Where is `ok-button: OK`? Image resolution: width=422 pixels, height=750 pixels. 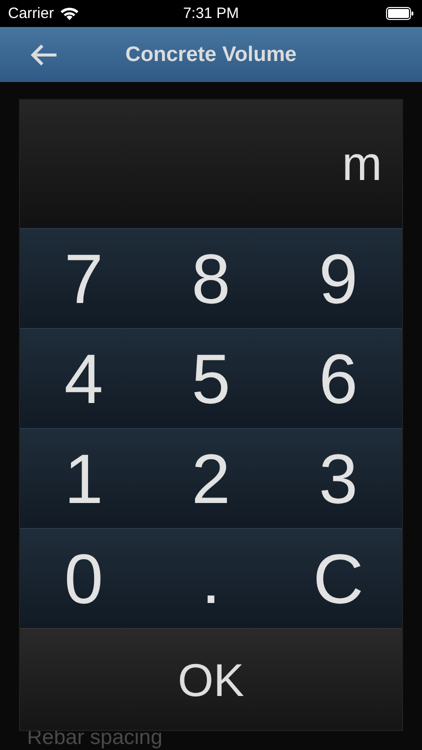
ok-button: OK is located at coordinates (211, 679).